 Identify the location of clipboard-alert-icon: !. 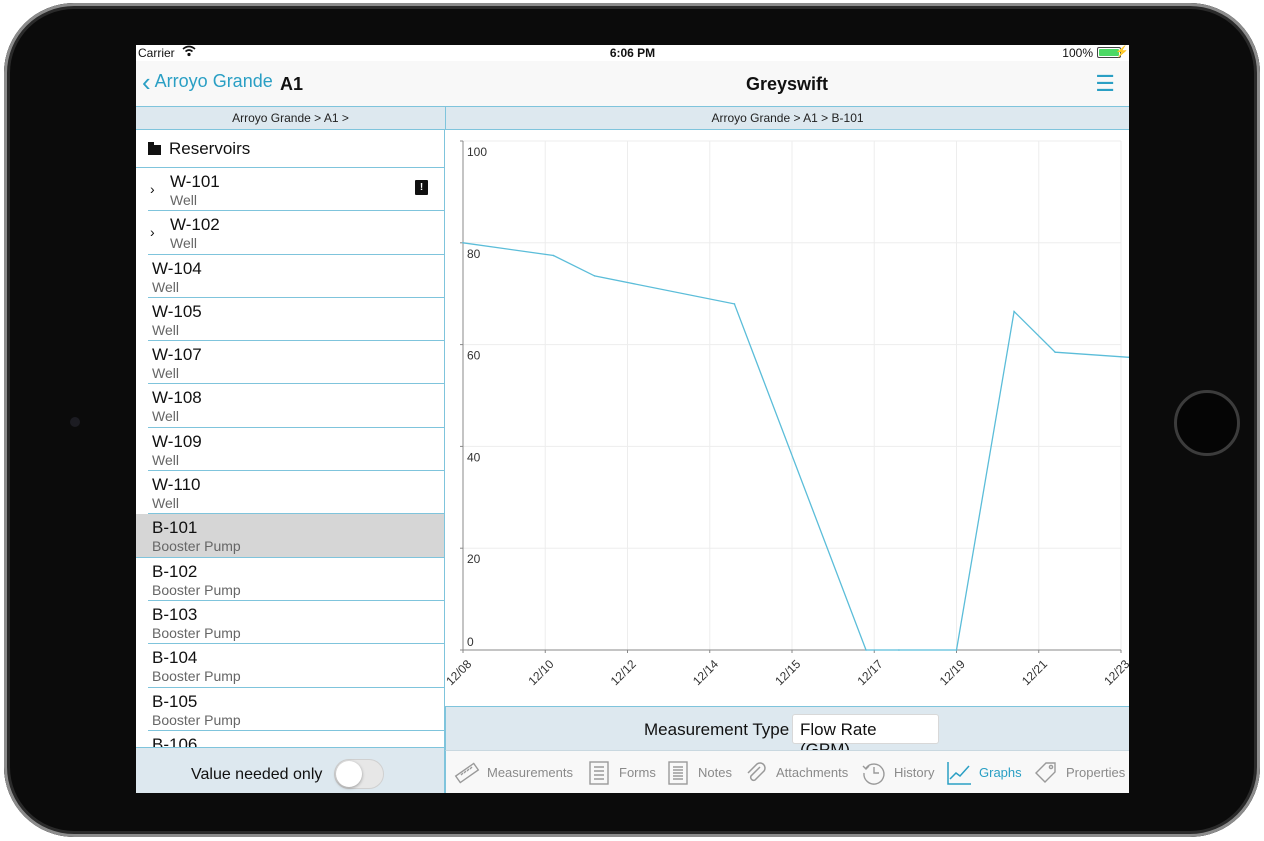
(421, 187).